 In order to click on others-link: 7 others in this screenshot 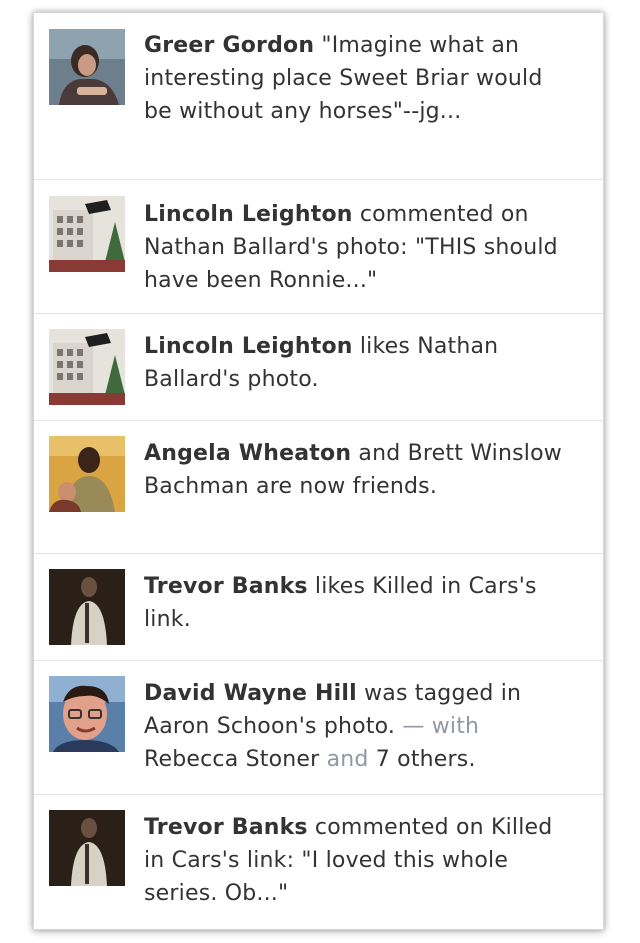, I will do `click(422, 759)`.